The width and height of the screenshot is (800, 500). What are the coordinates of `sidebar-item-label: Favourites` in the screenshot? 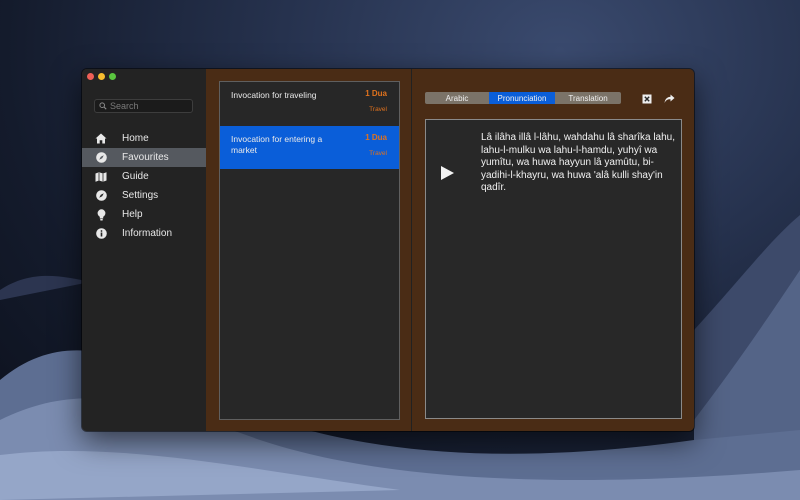 It's located at (145, 157).